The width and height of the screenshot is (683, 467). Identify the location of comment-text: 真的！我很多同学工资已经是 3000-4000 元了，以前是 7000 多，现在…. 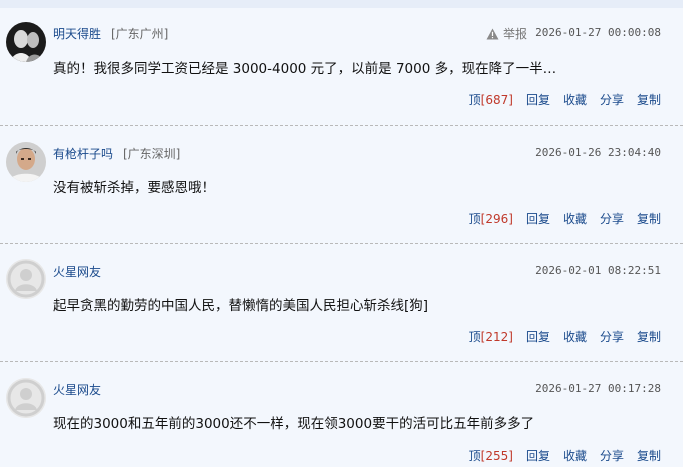
(305, 69).